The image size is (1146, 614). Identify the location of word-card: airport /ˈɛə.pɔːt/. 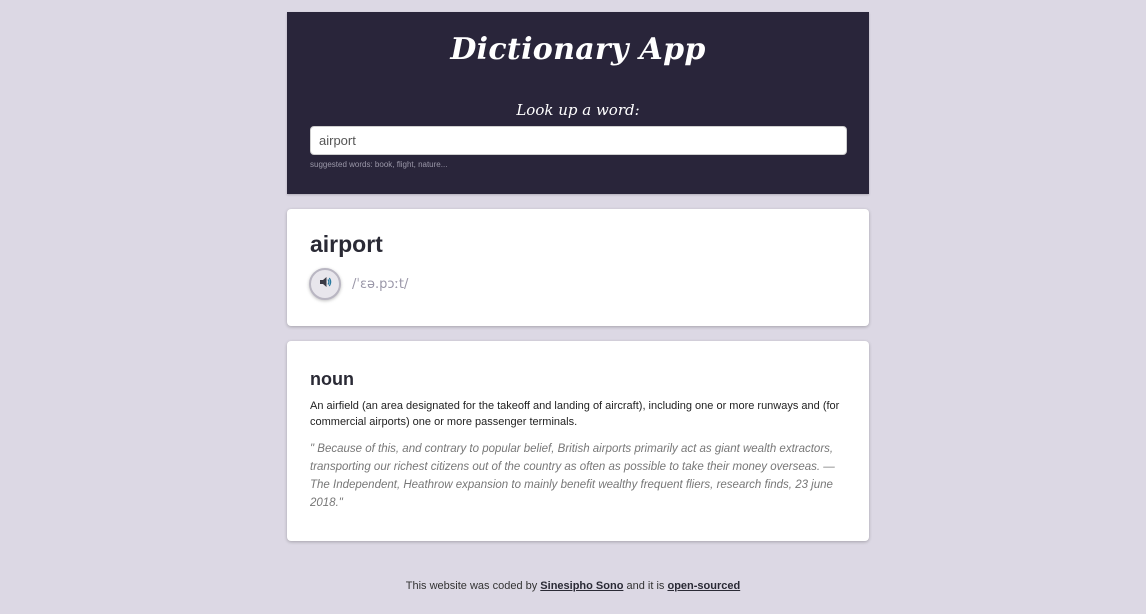
(578, 267).